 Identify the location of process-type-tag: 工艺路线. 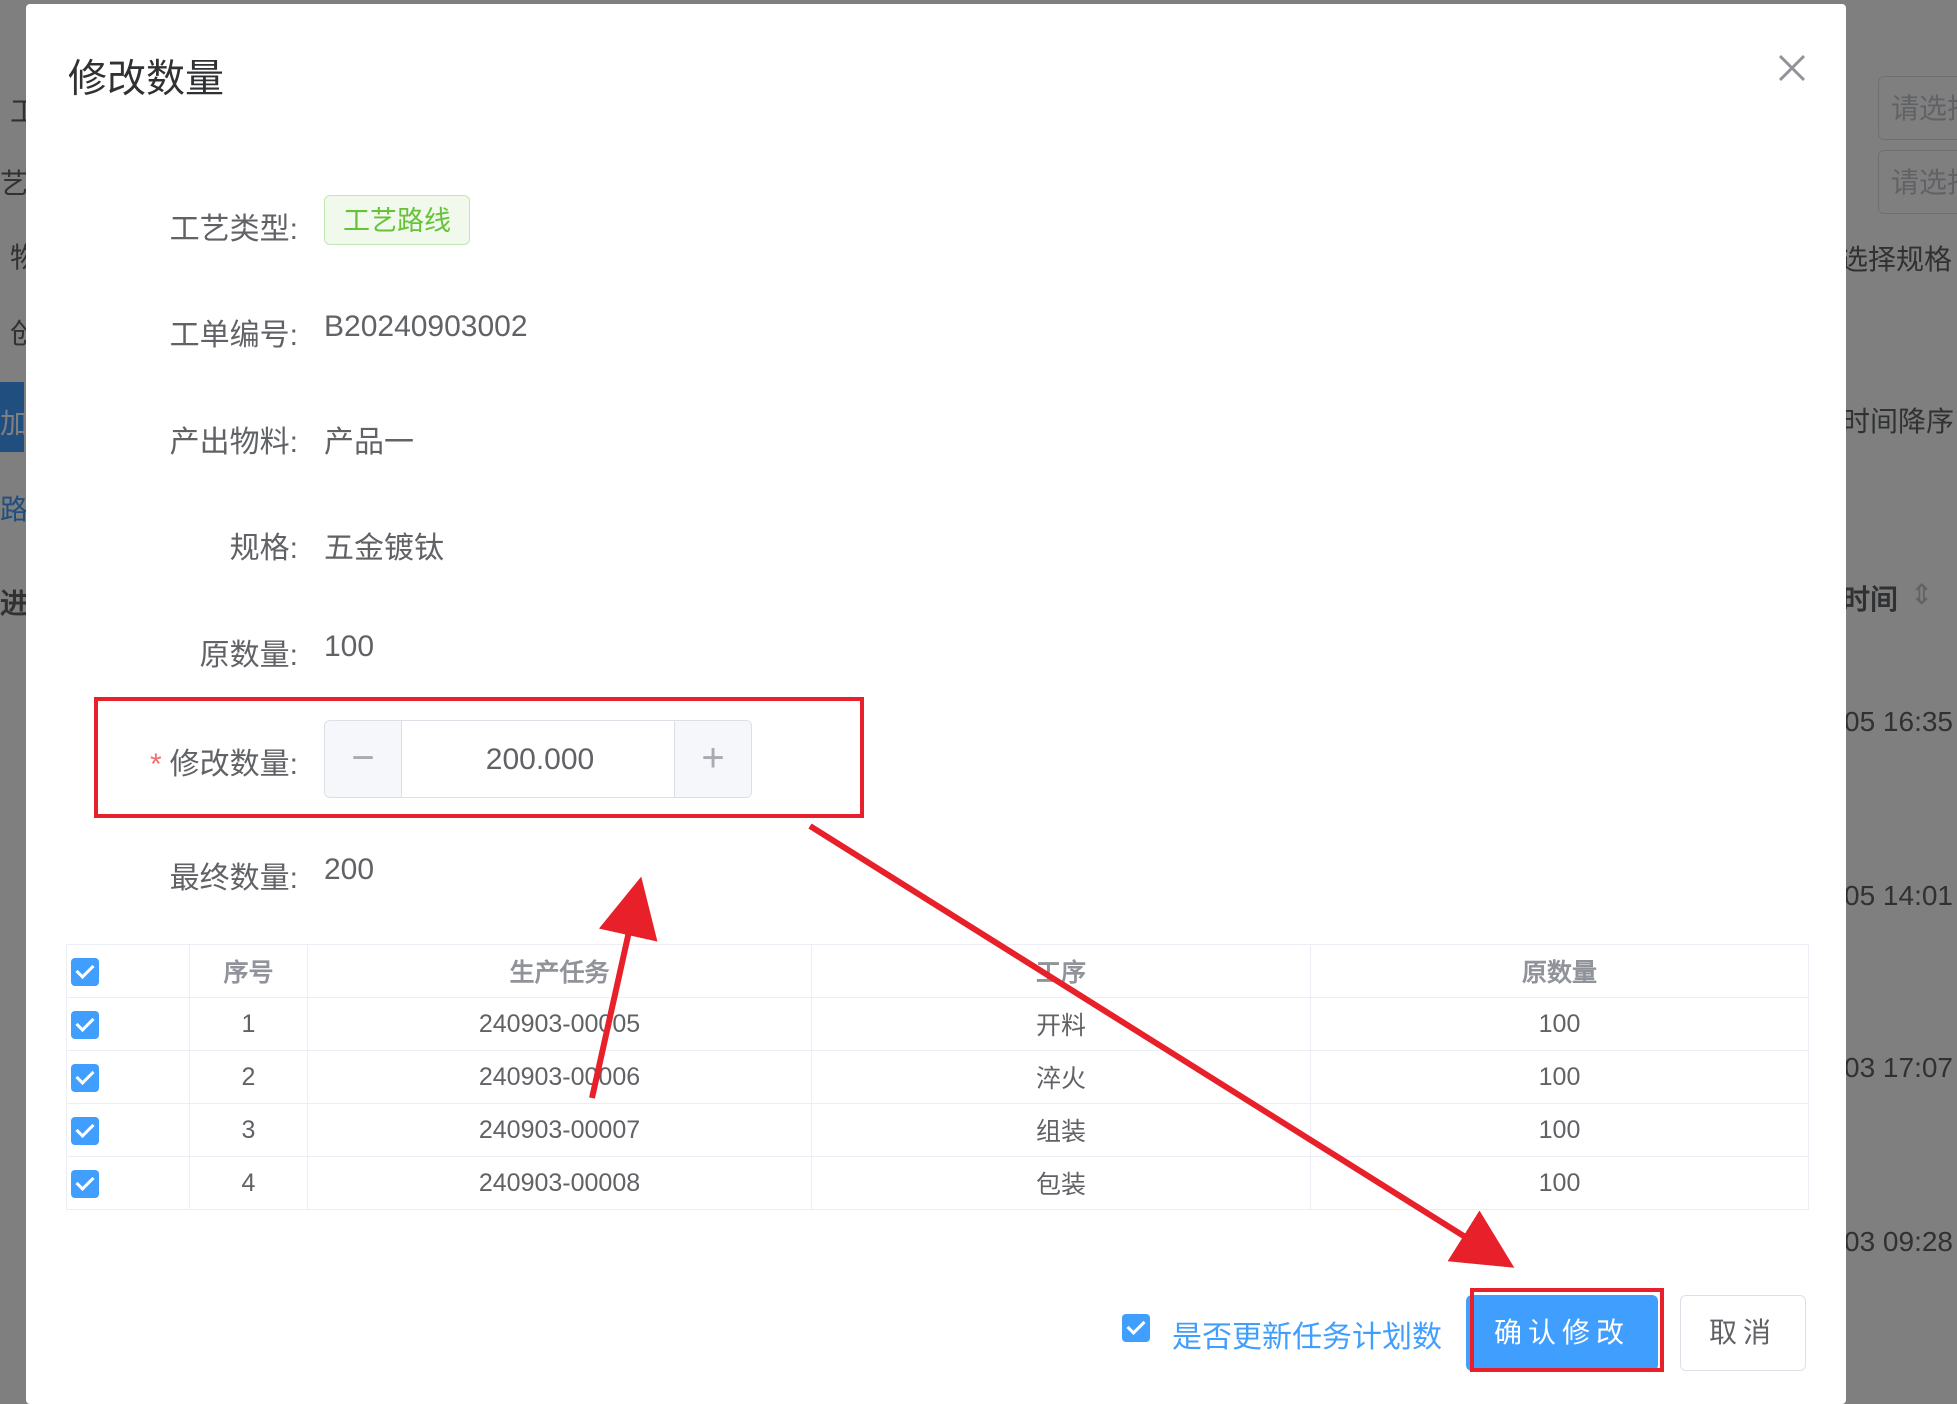
(397, 220).